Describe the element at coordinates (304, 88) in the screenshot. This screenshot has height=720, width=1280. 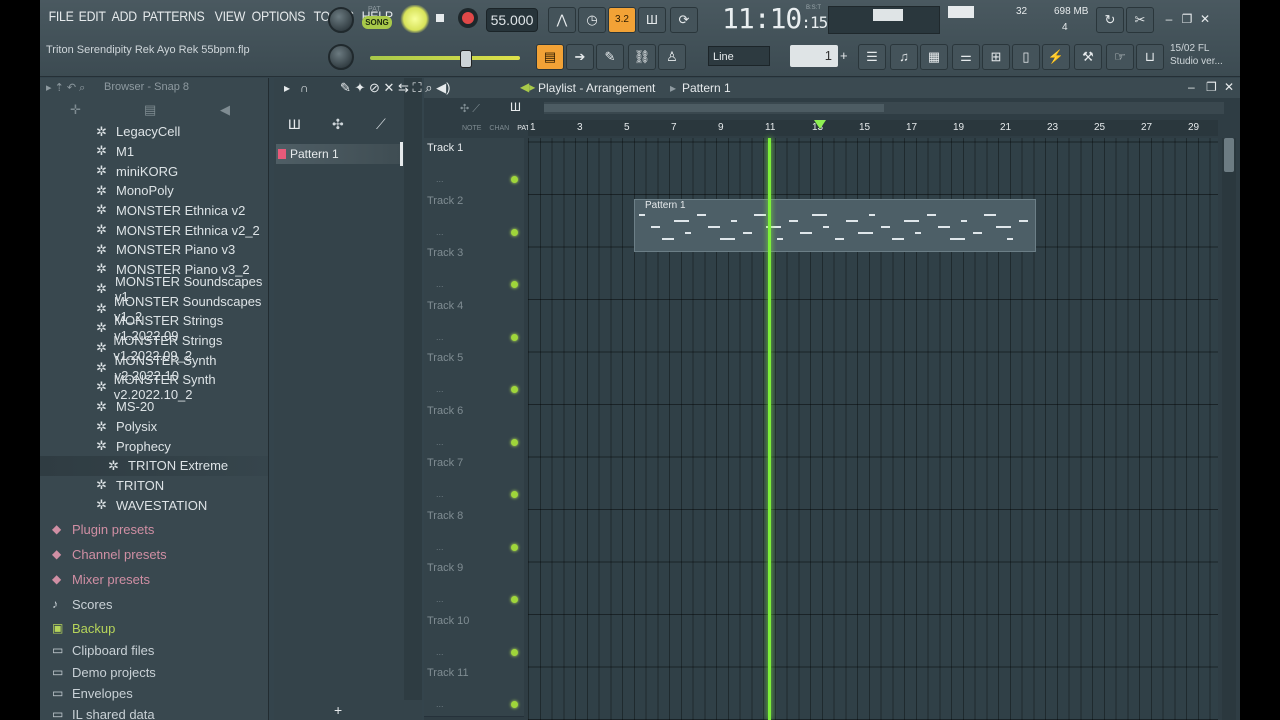
I see `magnet-icon: ∩` at that location.